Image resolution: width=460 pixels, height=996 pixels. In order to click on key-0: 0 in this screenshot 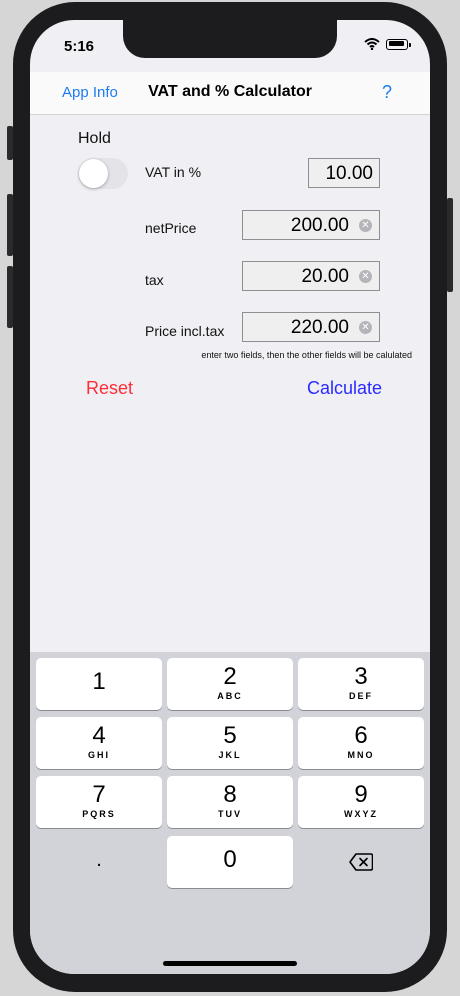, I will do `click(230, 862)`.